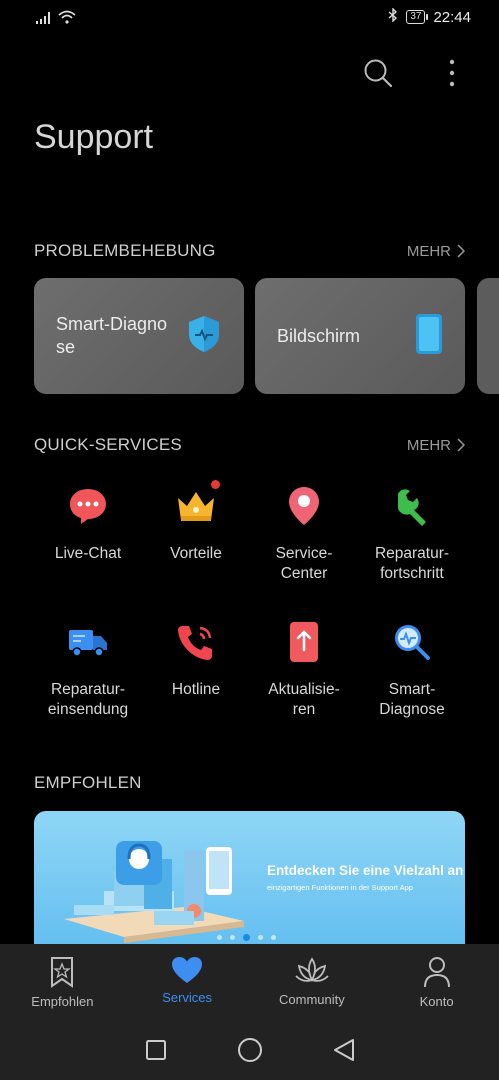 Image resolution: width=499 pixels, height=1080 pixels. Describe the element at coordinates (88, 553) in the screenshot. I see `service-label: Live-Chat` at that location.